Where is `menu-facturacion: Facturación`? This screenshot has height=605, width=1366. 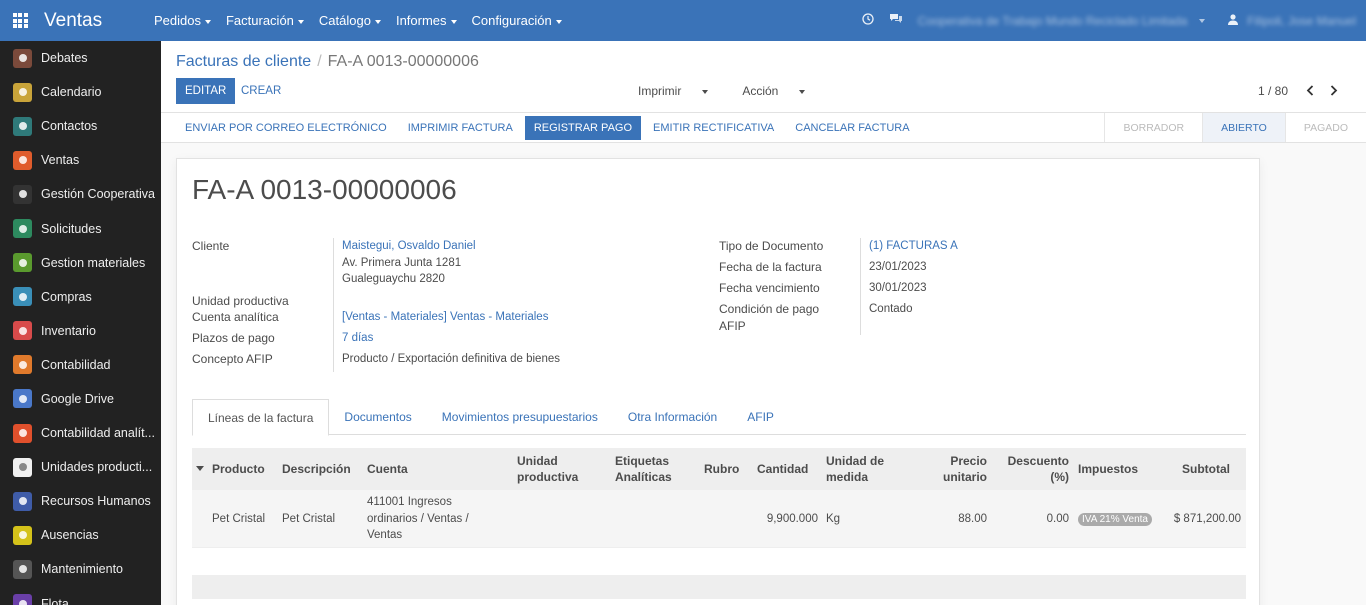 menu-facturacion: Facturación is located at coordinates (265, 20).